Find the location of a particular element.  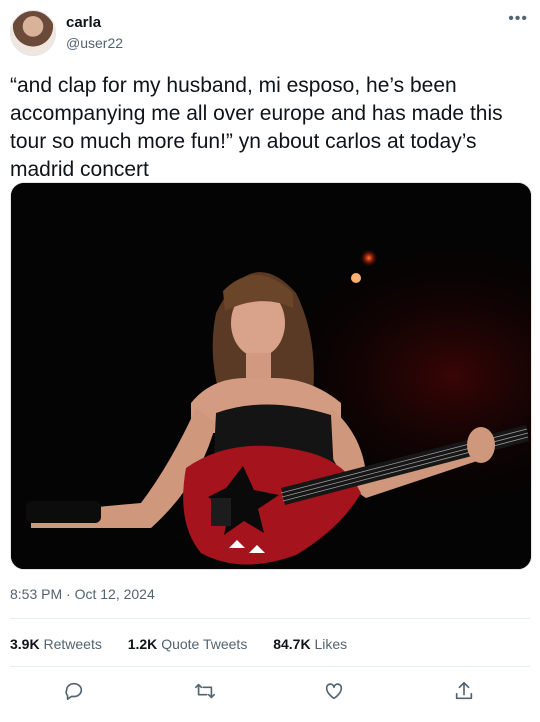

share-icon is located at coordinates (466, 693).